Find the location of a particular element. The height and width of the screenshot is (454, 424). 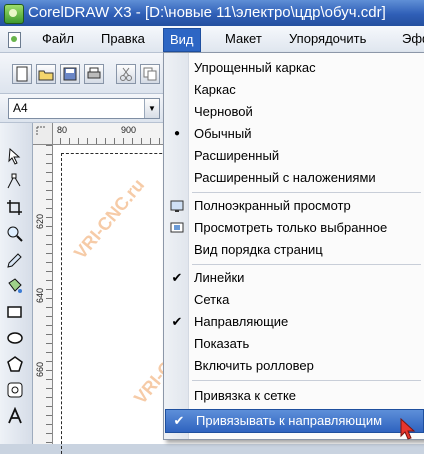

menu-item-label: Сетка is located at coordinates (212, 299).